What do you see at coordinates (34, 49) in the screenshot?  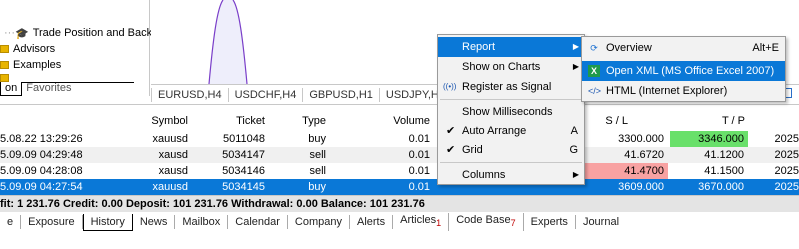 I see `navigator-item-label: Advisors` at bounding box center [34, 49].